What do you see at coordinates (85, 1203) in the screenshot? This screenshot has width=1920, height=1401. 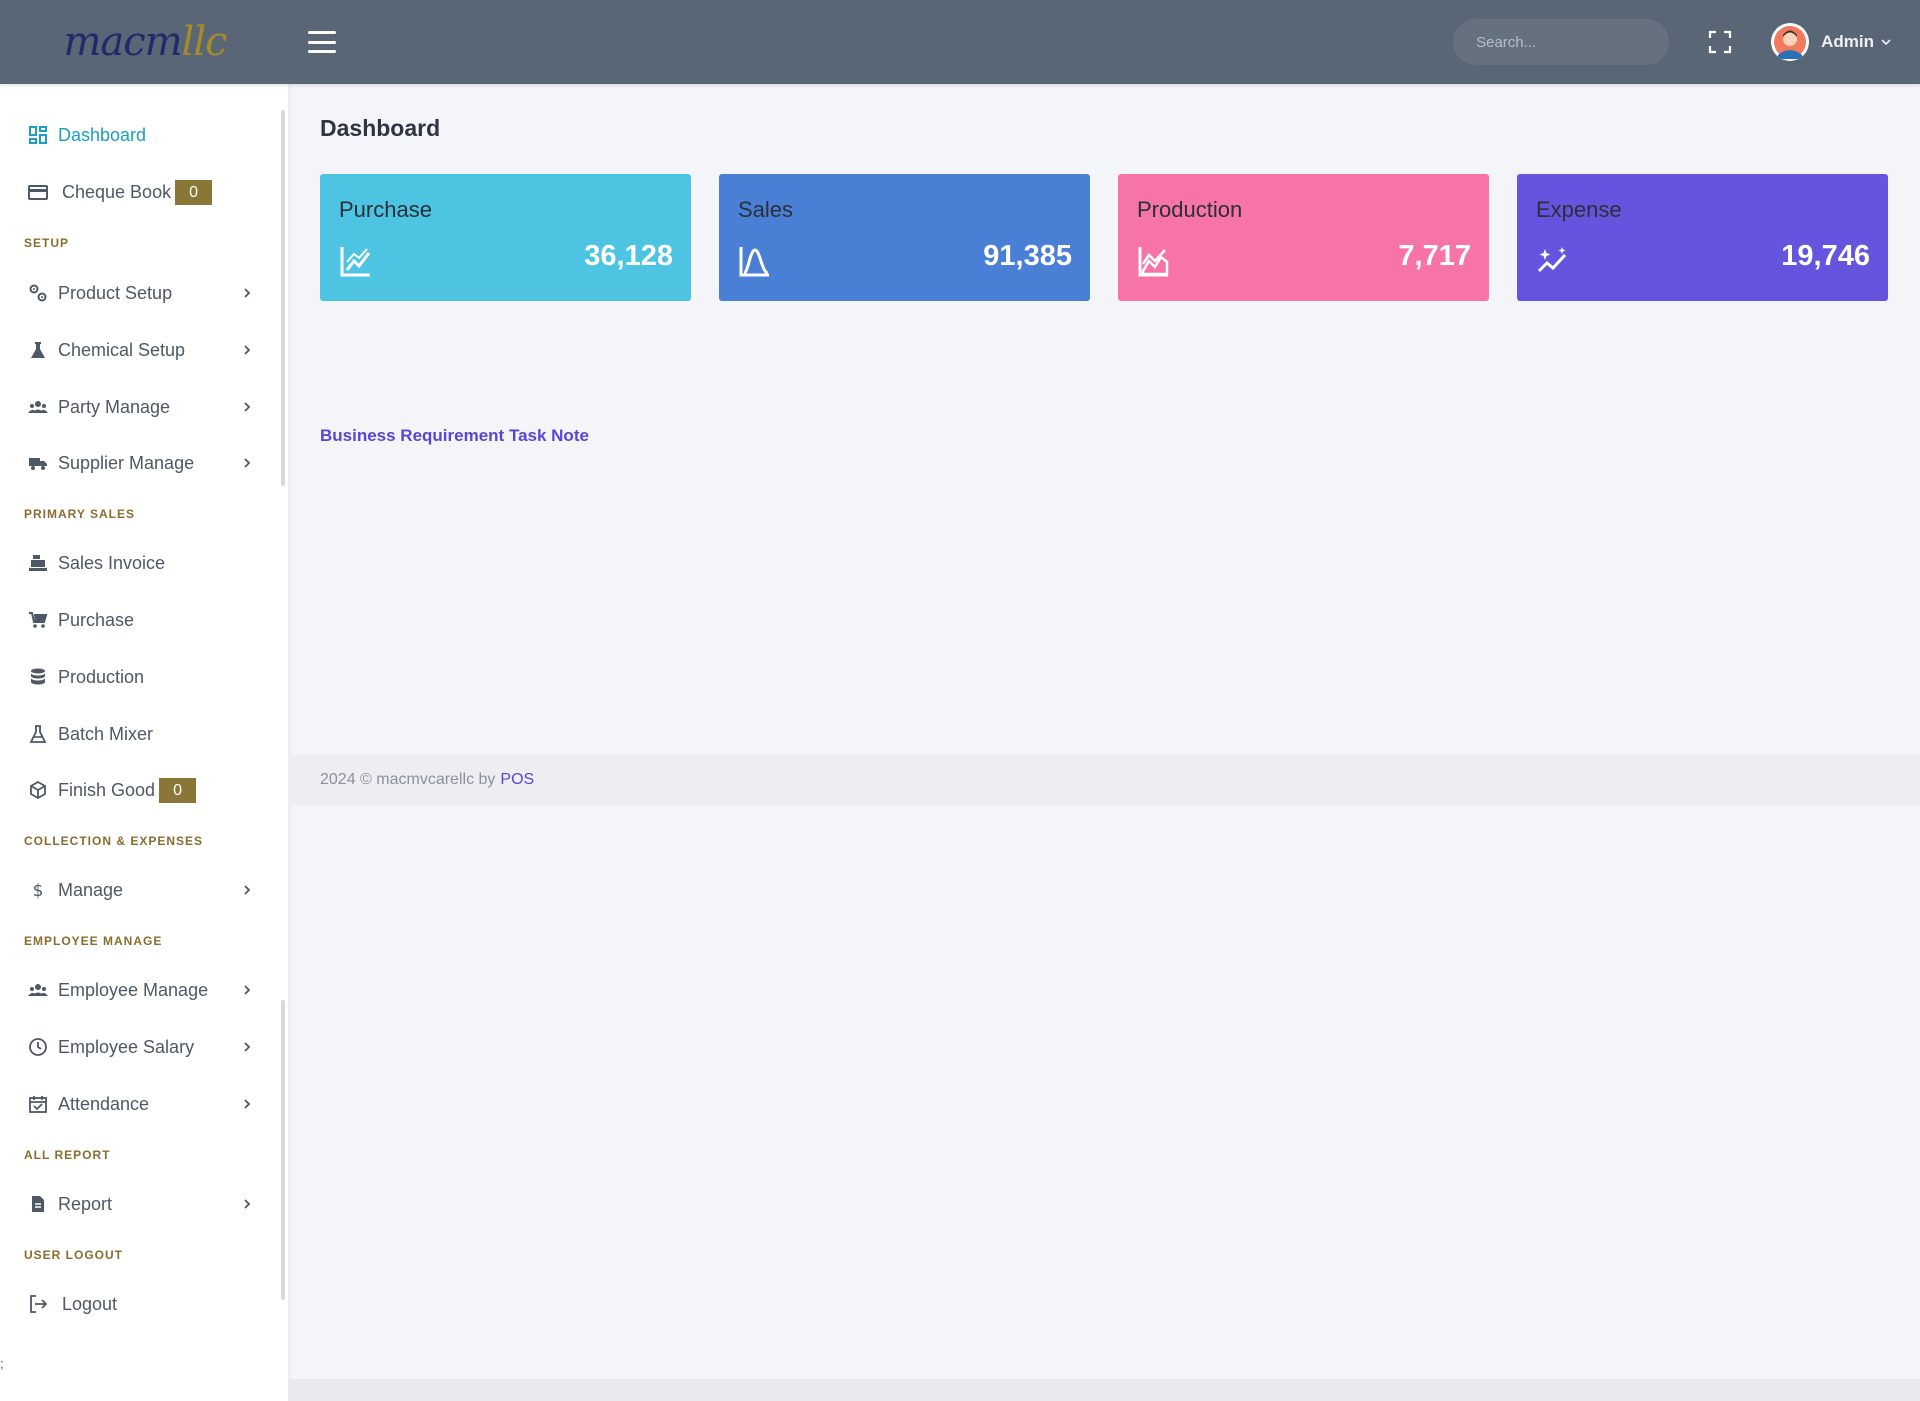 I see `sidebar-item-label: Report` at bounding box center [85, 1203].